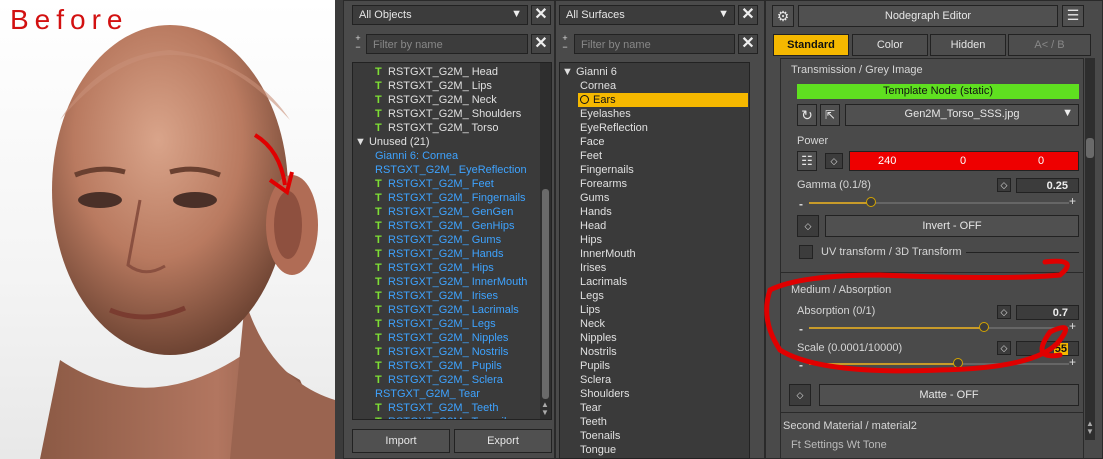  Describe the element at coordinates (654, 310) in the screenshot. I see `surface-item: Lips` at that location.